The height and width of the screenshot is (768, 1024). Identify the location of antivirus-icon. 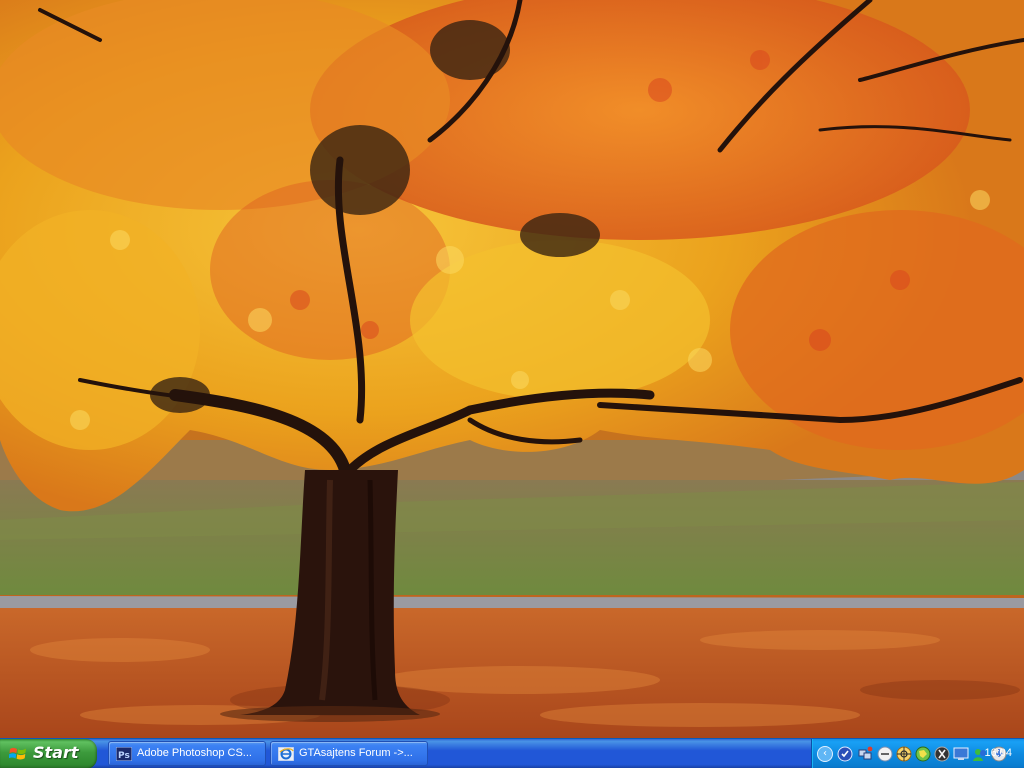
(942, 754).